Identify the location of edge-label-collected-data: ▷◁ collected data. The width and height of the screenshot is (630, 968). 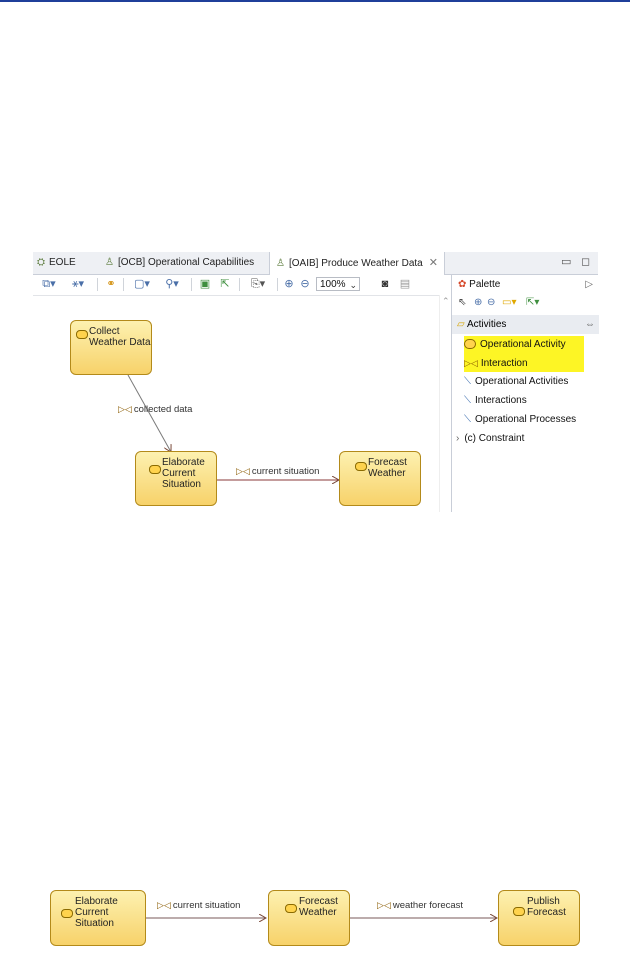
(155, 409).